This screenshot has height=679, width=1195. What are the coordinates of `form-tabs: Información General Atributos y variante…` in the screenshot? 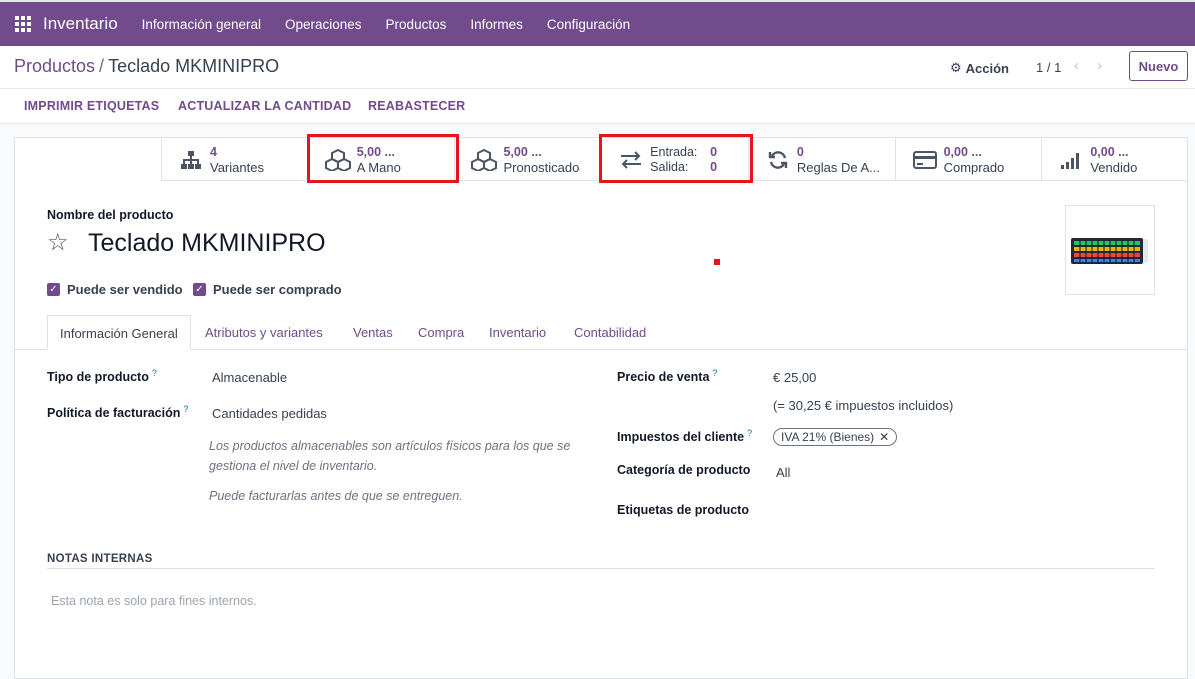 It's located at (601, 332).